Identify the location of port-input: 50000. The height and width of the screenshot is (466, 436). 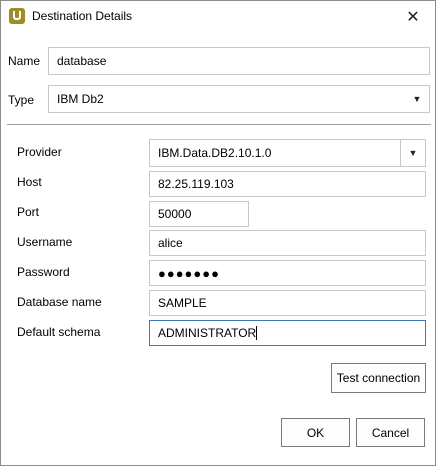
(199, 214).